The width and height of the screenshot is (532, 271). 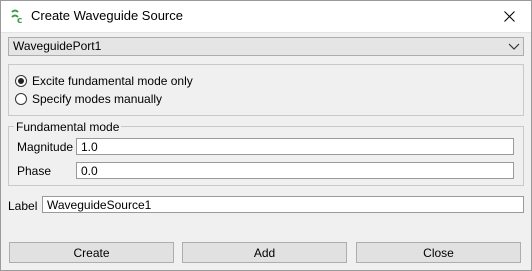 What do you see at coordinates (283, 204) in the screenshot?
I see `label-input: WaveguideSource1` at bounding box center [283, 204].